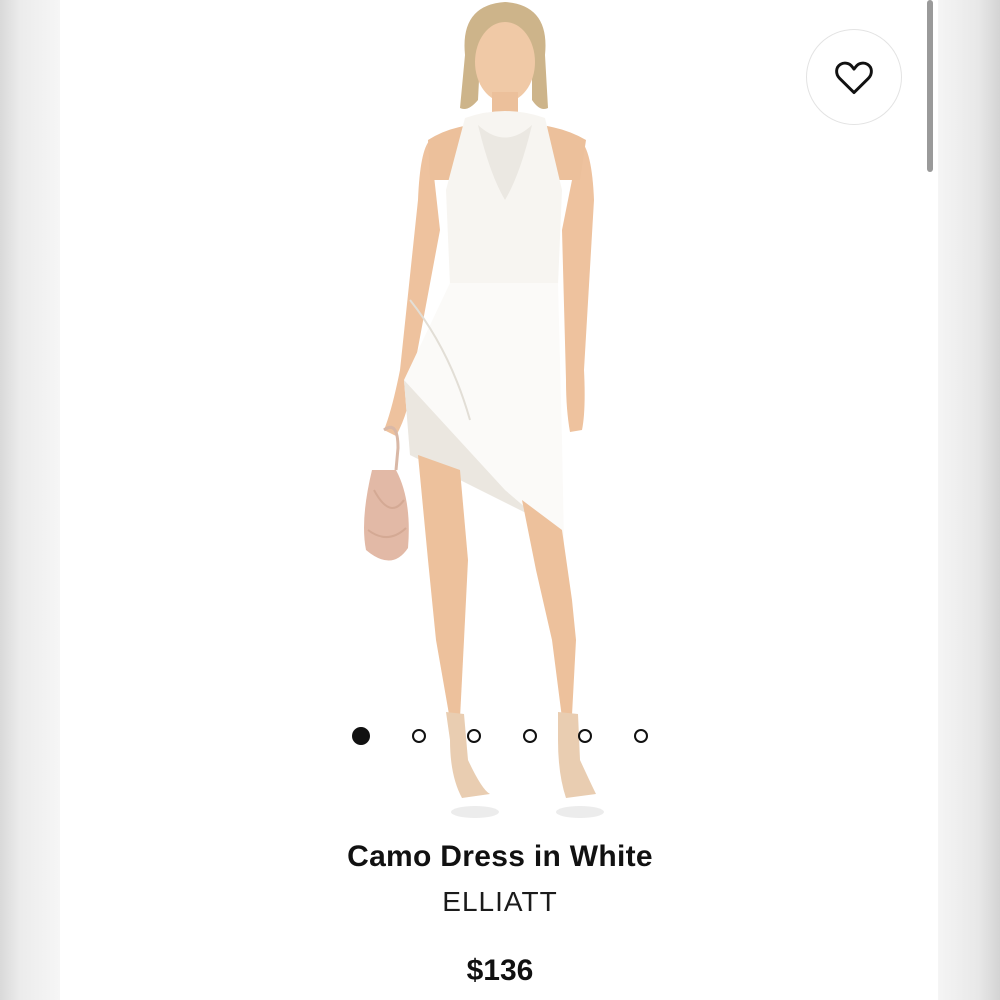  What do you see at coordinates (930, 86) in the screenshot?
I see `scrollbar` at bounding box center [930, 86].